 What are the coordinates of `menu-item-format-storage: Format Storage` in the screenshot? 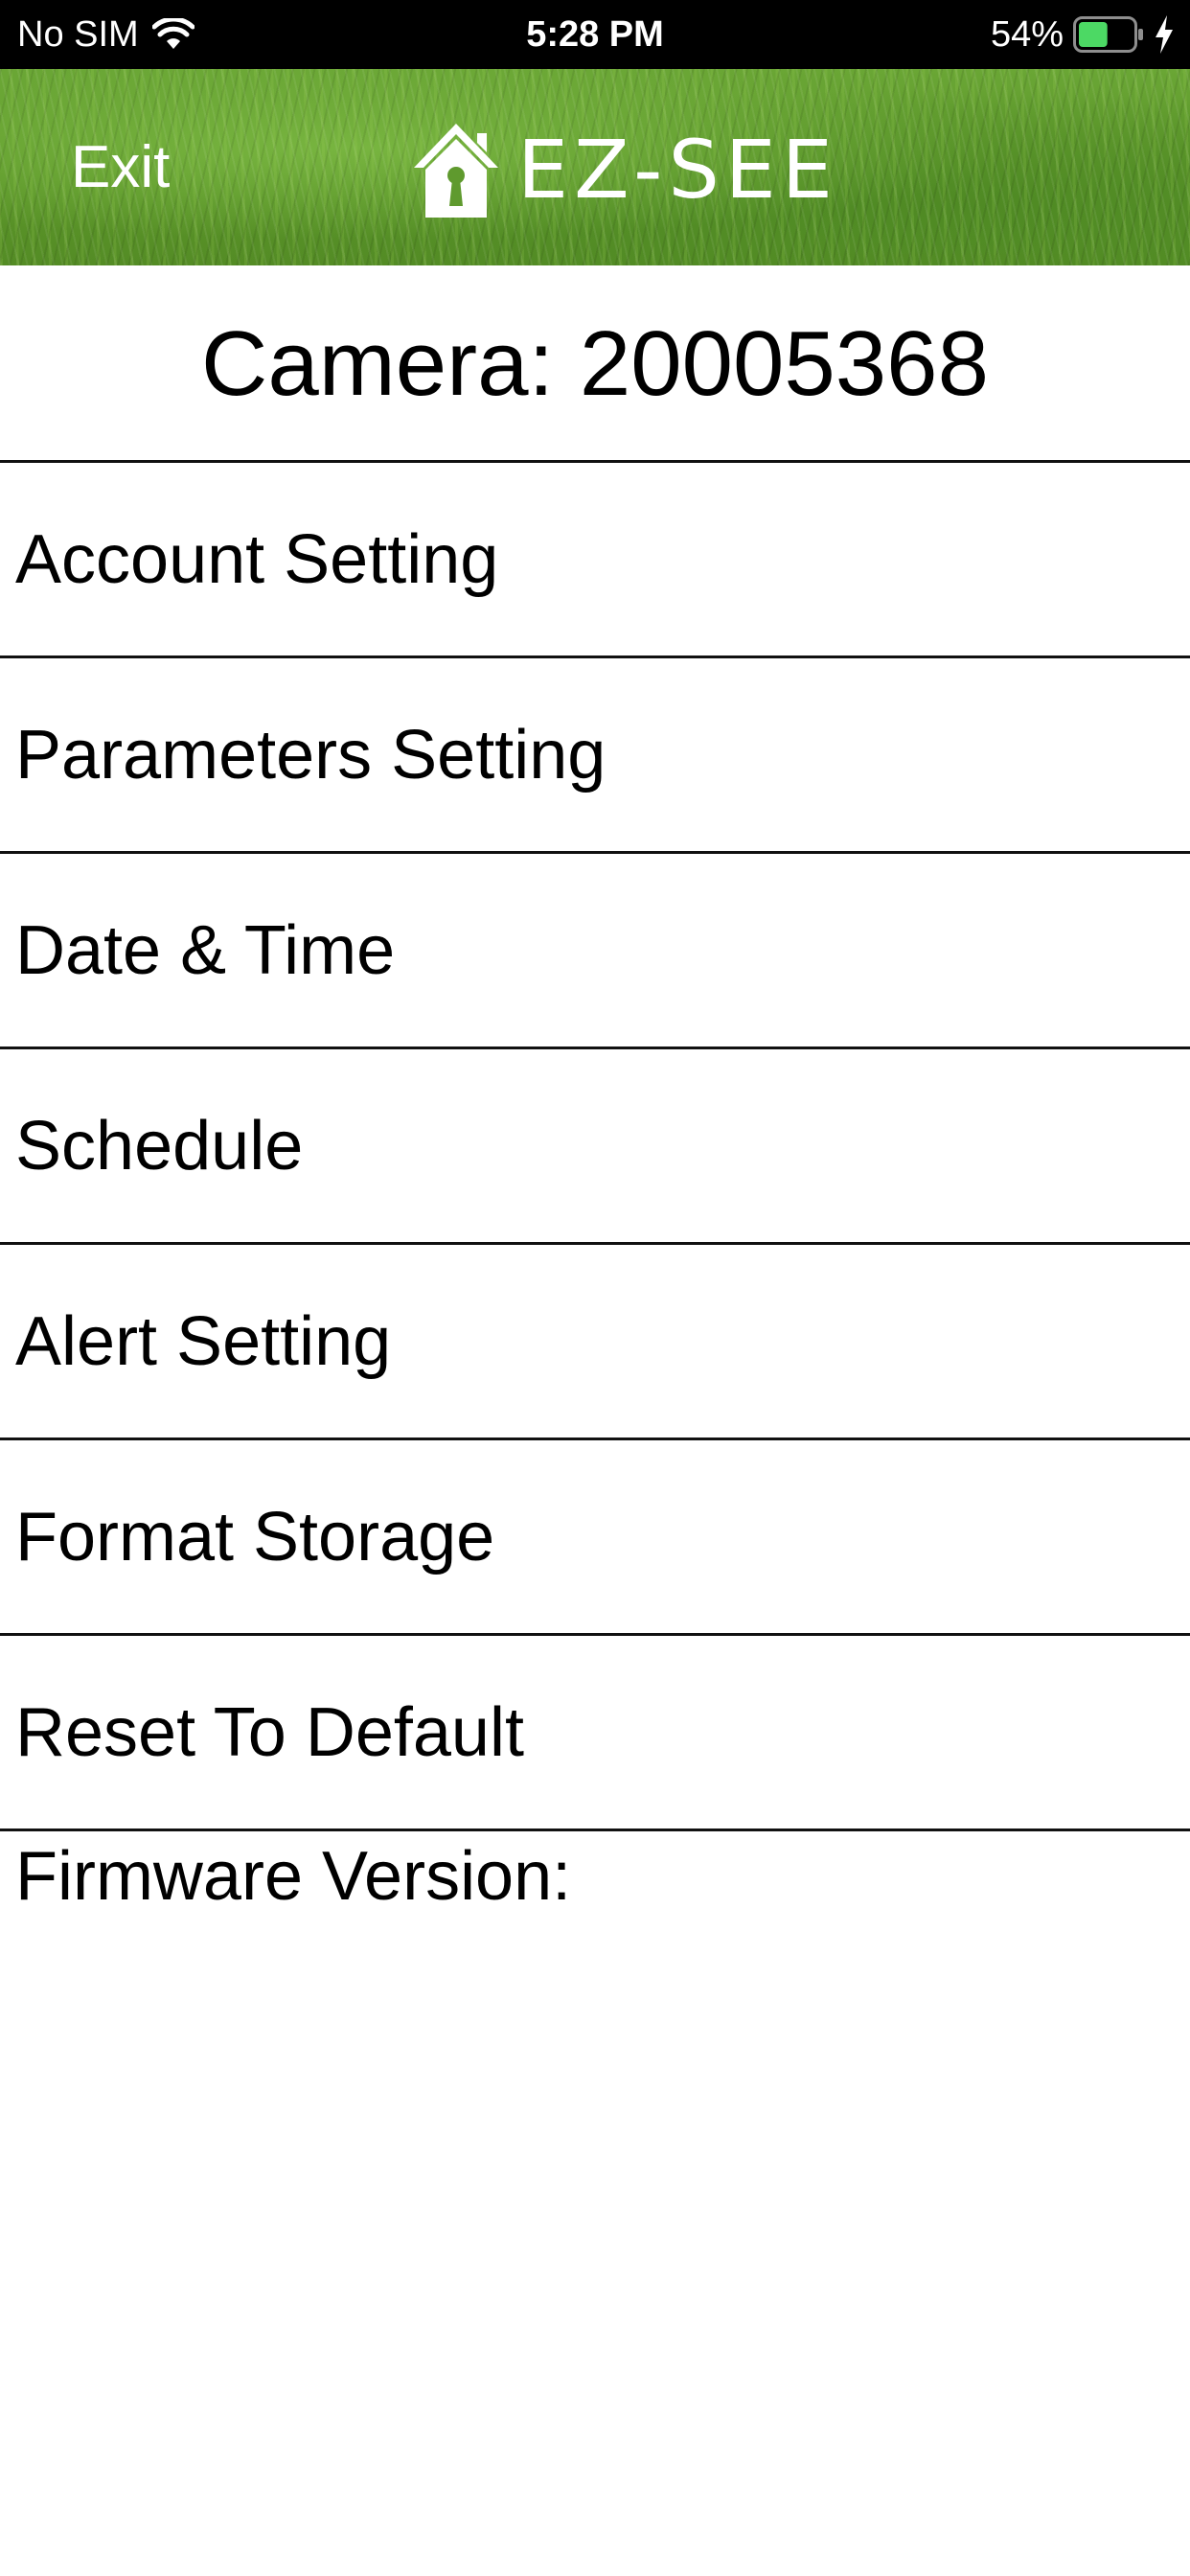 It's located at (595, 1538).